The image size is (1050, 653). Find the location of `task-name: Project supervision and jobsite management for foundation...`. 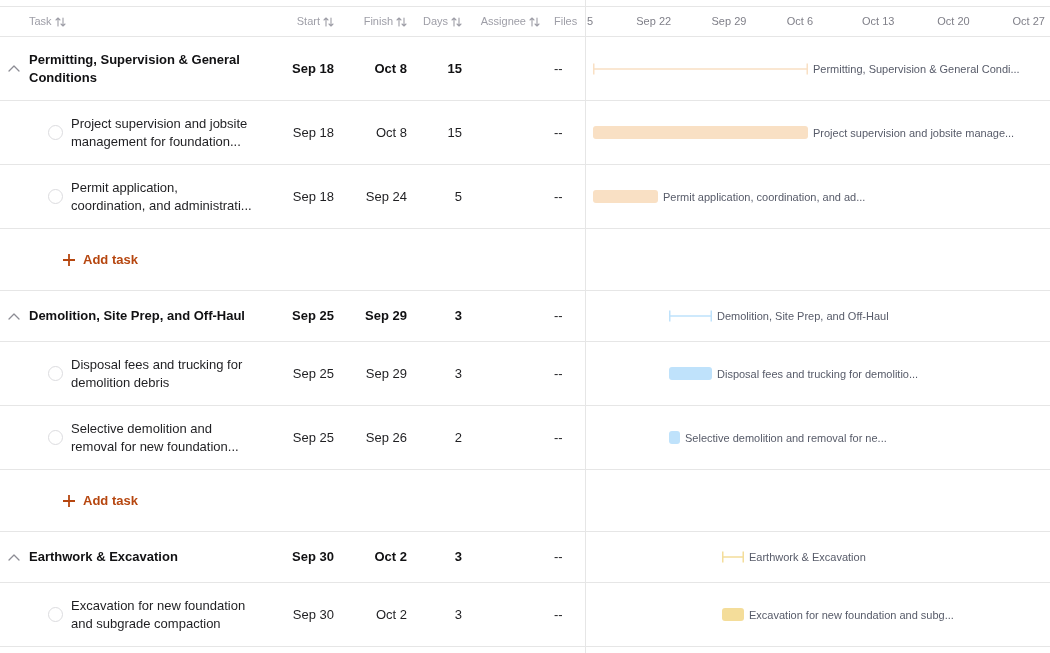

task-name: Project supervision and jobsite management for foundation... is located at coordinates (160, 132).